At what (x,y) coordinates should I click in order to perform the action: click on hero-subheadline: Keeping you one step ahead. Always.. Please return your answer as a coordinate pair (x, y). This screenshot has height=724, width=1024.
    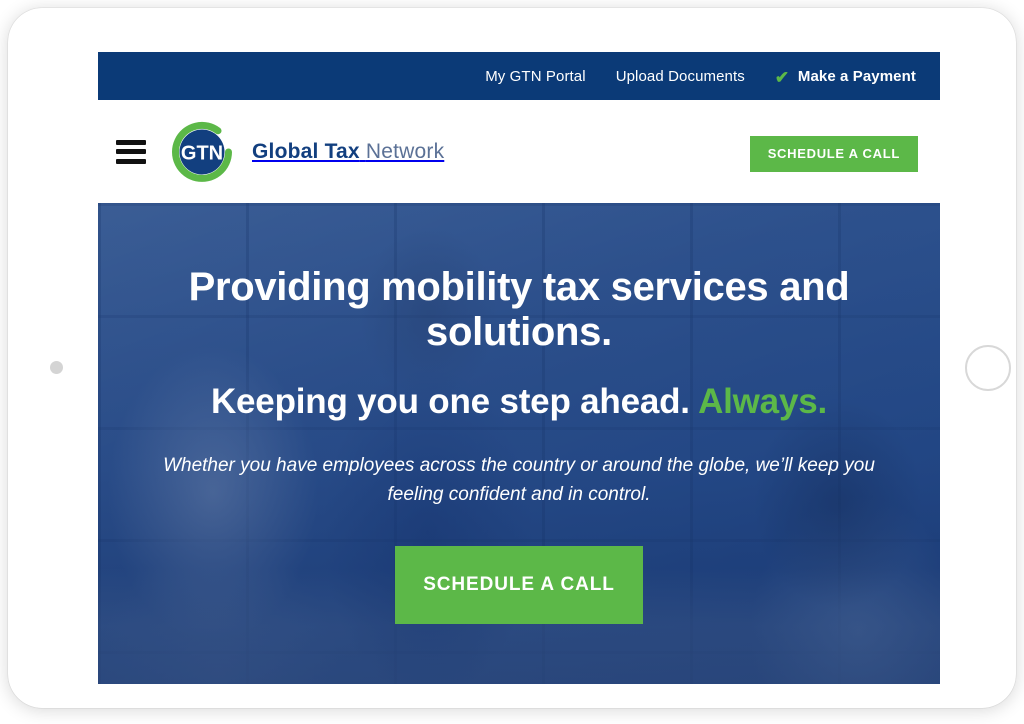
    Looking at the image, I should click on (519, 402).